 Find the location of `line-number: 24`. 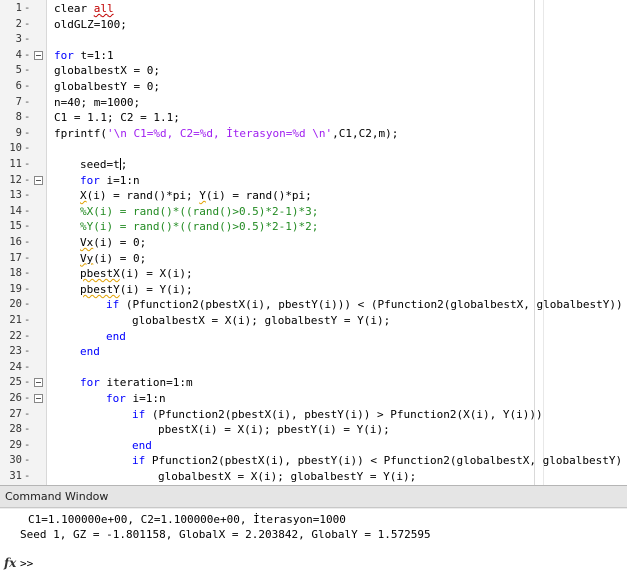

line-number: 24 is located at coordinates (15, 366).